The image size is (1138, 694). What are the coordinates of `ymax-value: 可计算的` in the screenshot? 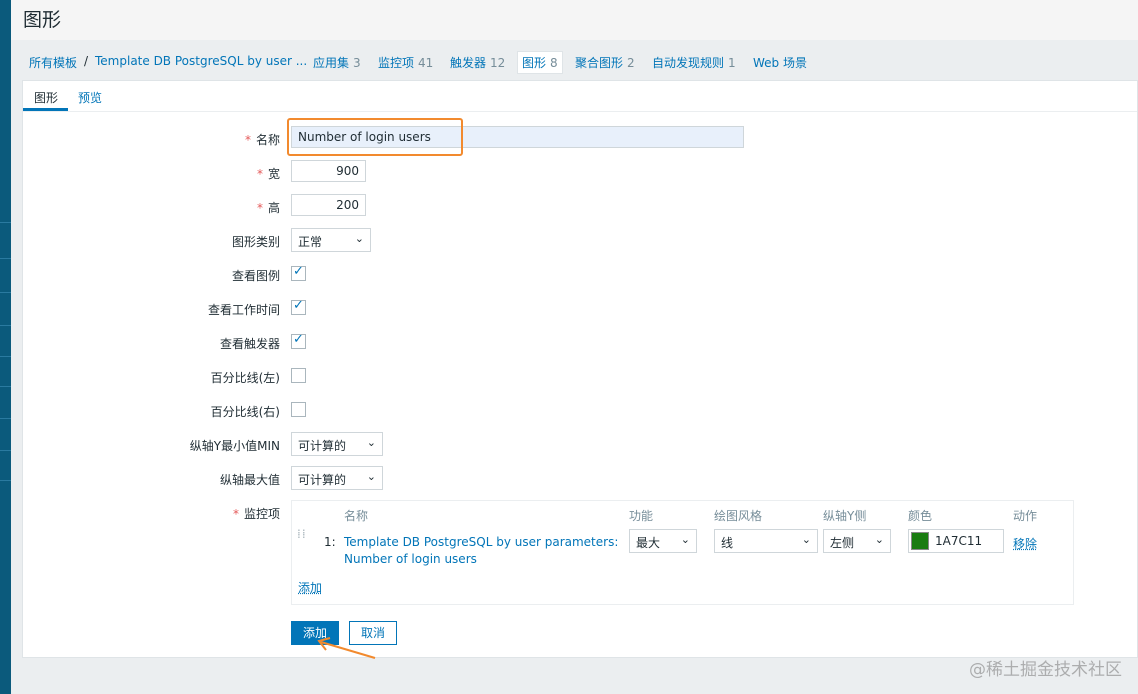 It's located at (322, 480).